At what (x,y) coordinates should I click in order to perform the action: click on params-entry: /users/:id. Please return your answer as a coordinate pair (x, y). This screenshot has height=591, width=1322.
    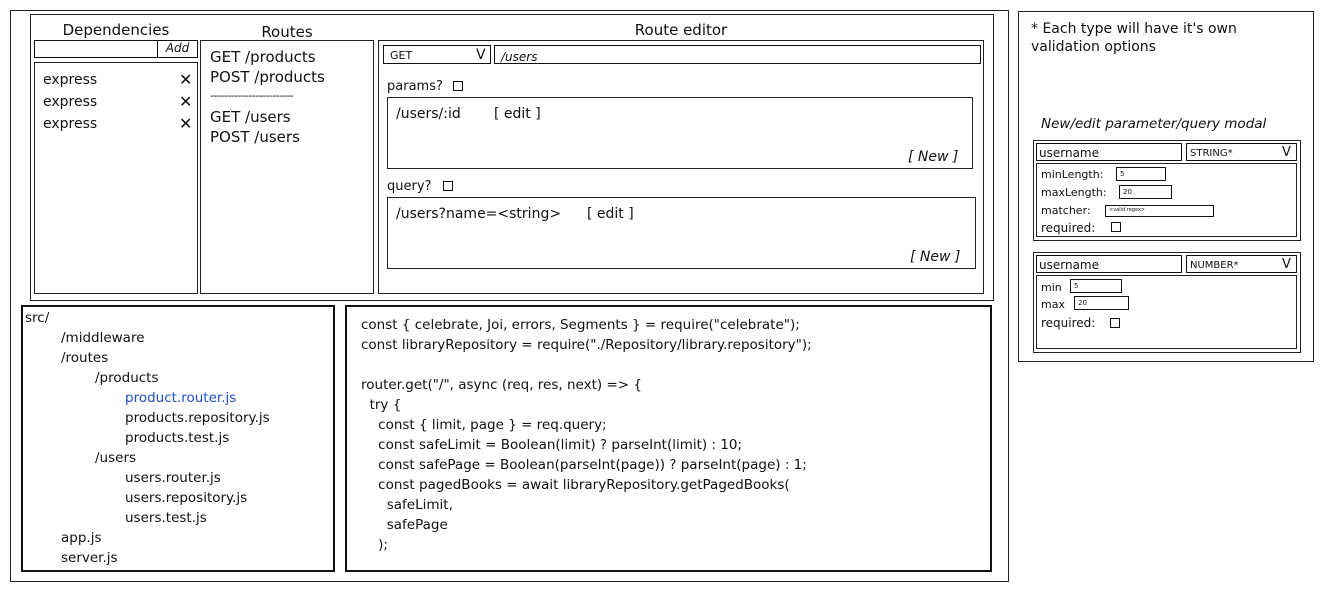
    Looking at the image, I should click on (428, 114).